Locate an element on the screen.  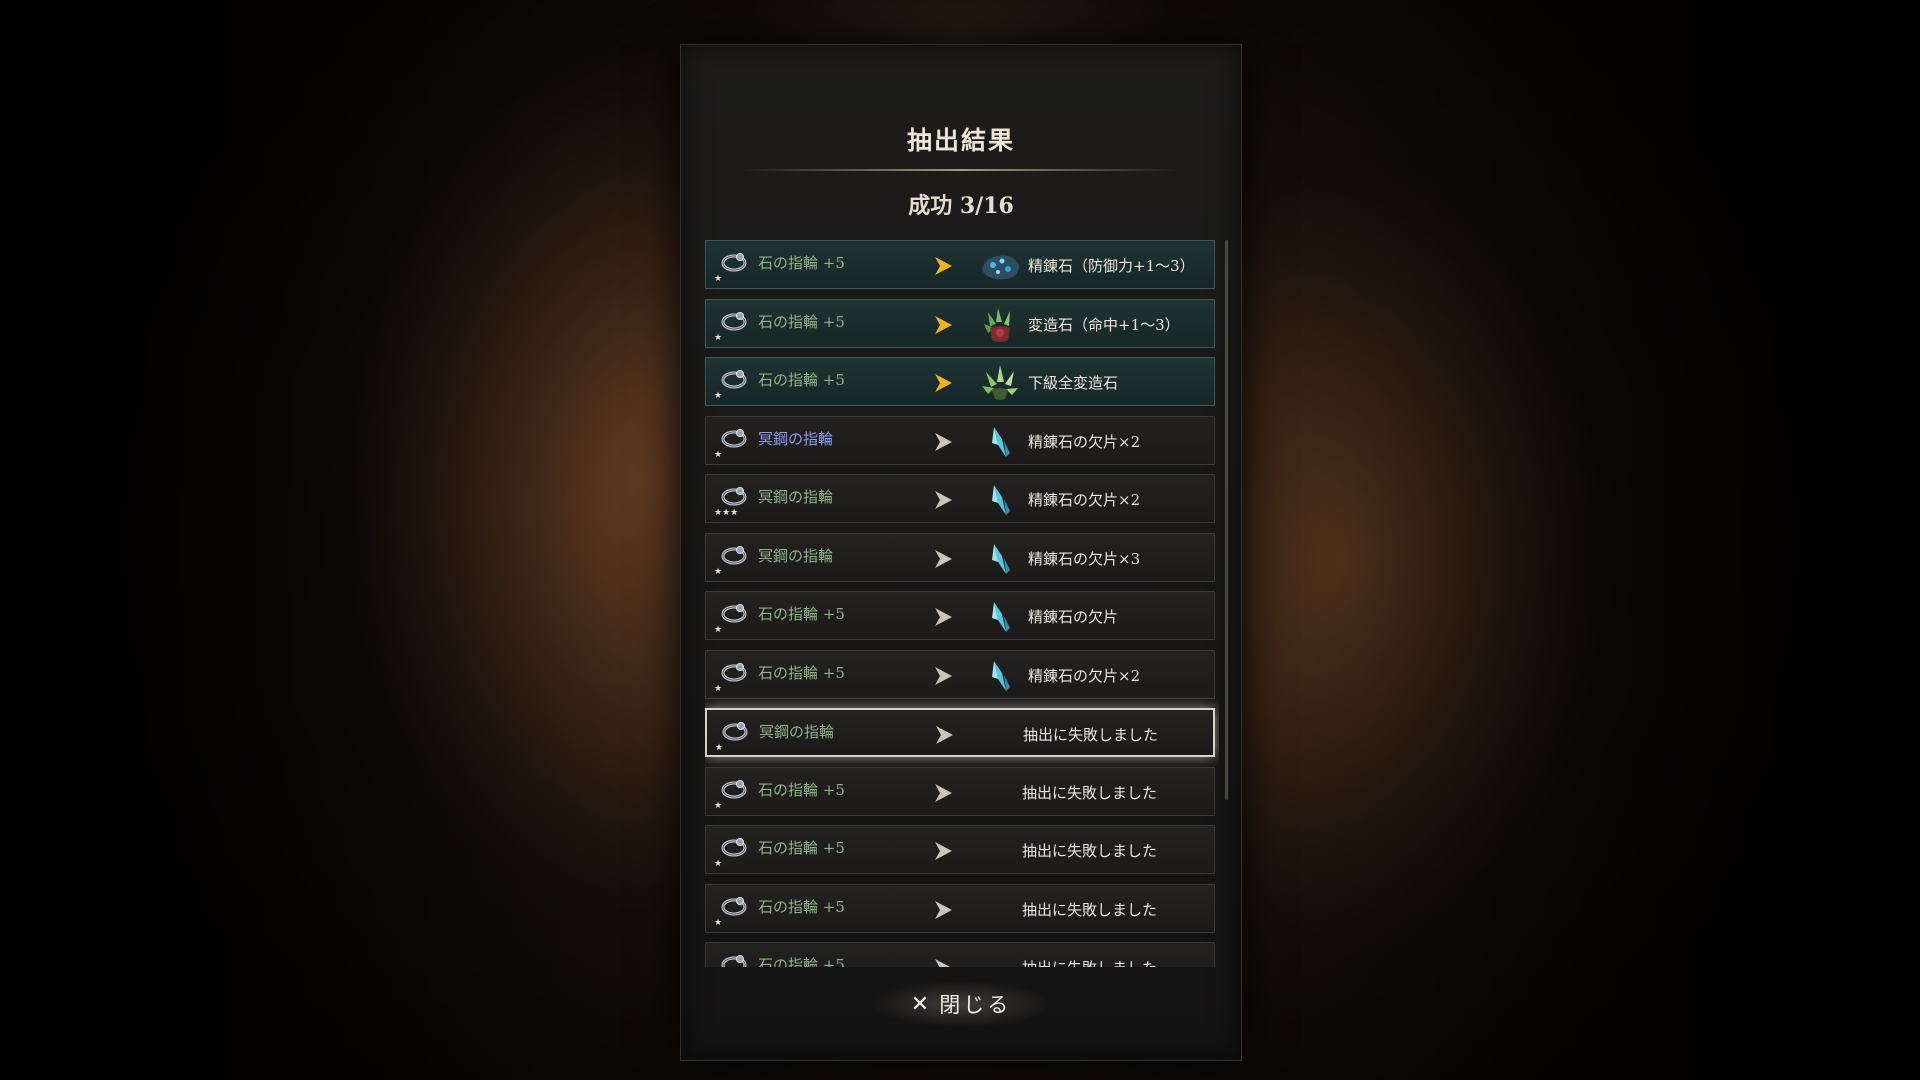
title-divider is located at coordinates (961, 170).